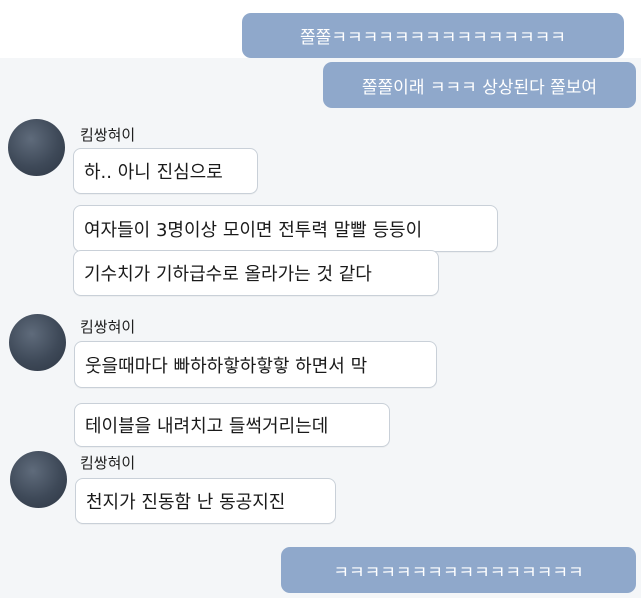 The width and height of the screenshot is (641, 598). I want to click on message-text: 여자들이 3명이상 모이면 전투력 말빨 등등이, so click(253, 230).